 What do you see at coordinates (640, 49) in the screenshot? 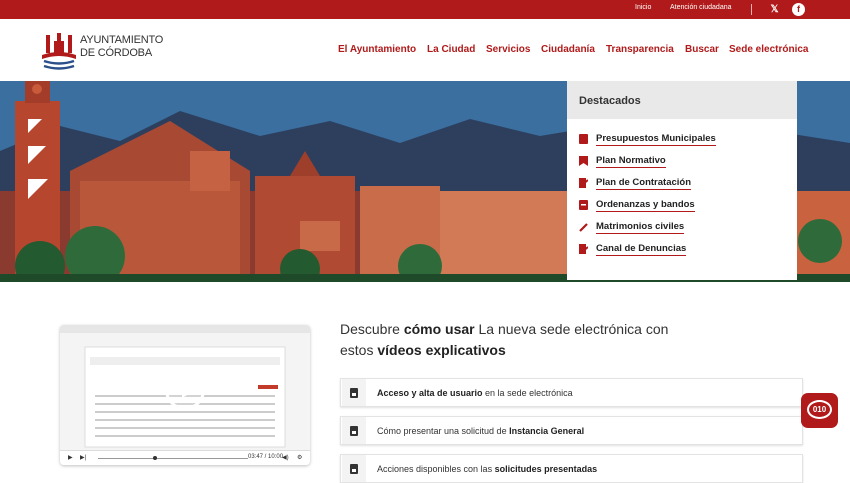
I see `nav-transparencia: Transparencia` at bounding box center [640, 49].